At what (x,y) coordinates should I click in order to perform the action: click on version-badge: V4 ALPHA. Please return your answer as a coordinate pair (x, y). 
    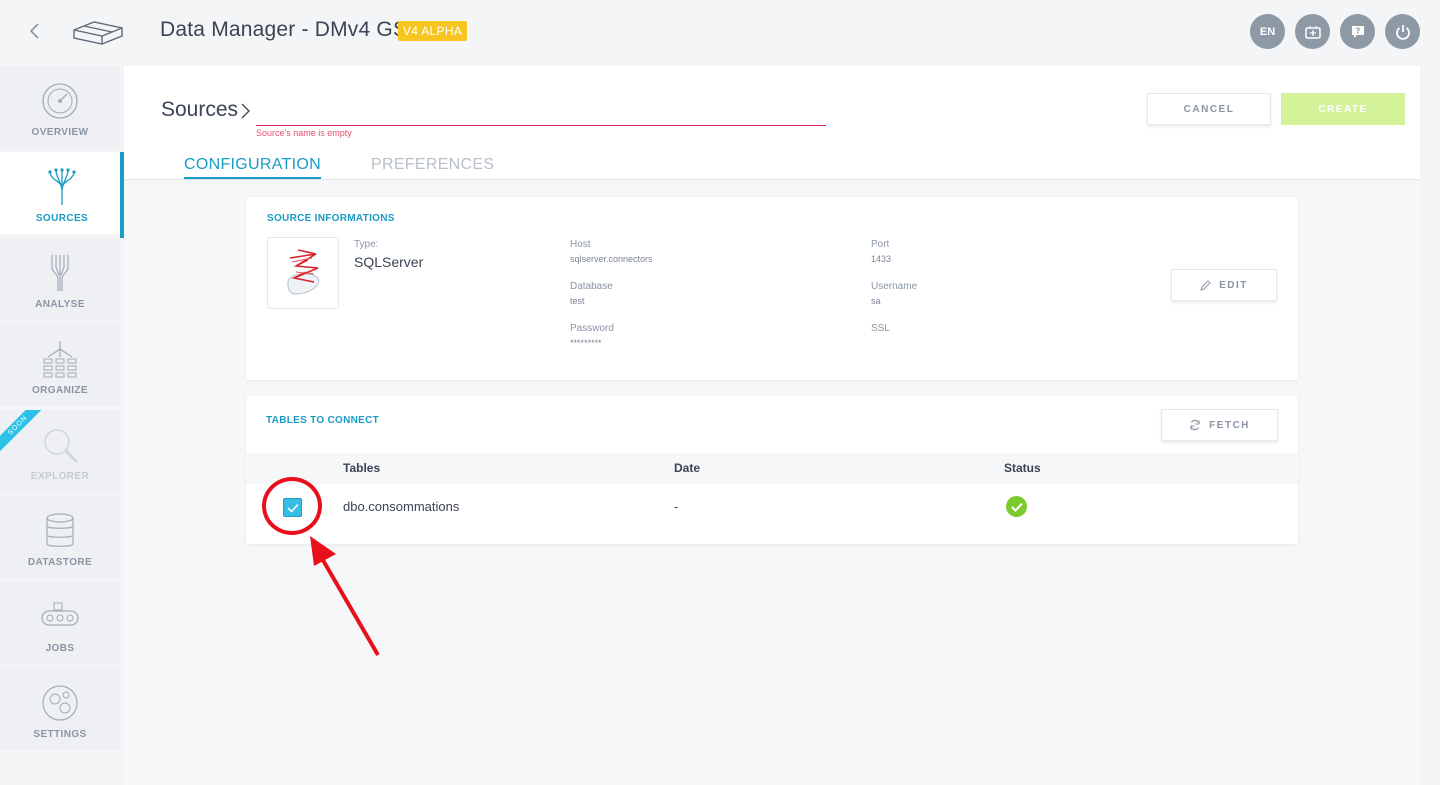
    Looking at the image, I should click on (433, 31).